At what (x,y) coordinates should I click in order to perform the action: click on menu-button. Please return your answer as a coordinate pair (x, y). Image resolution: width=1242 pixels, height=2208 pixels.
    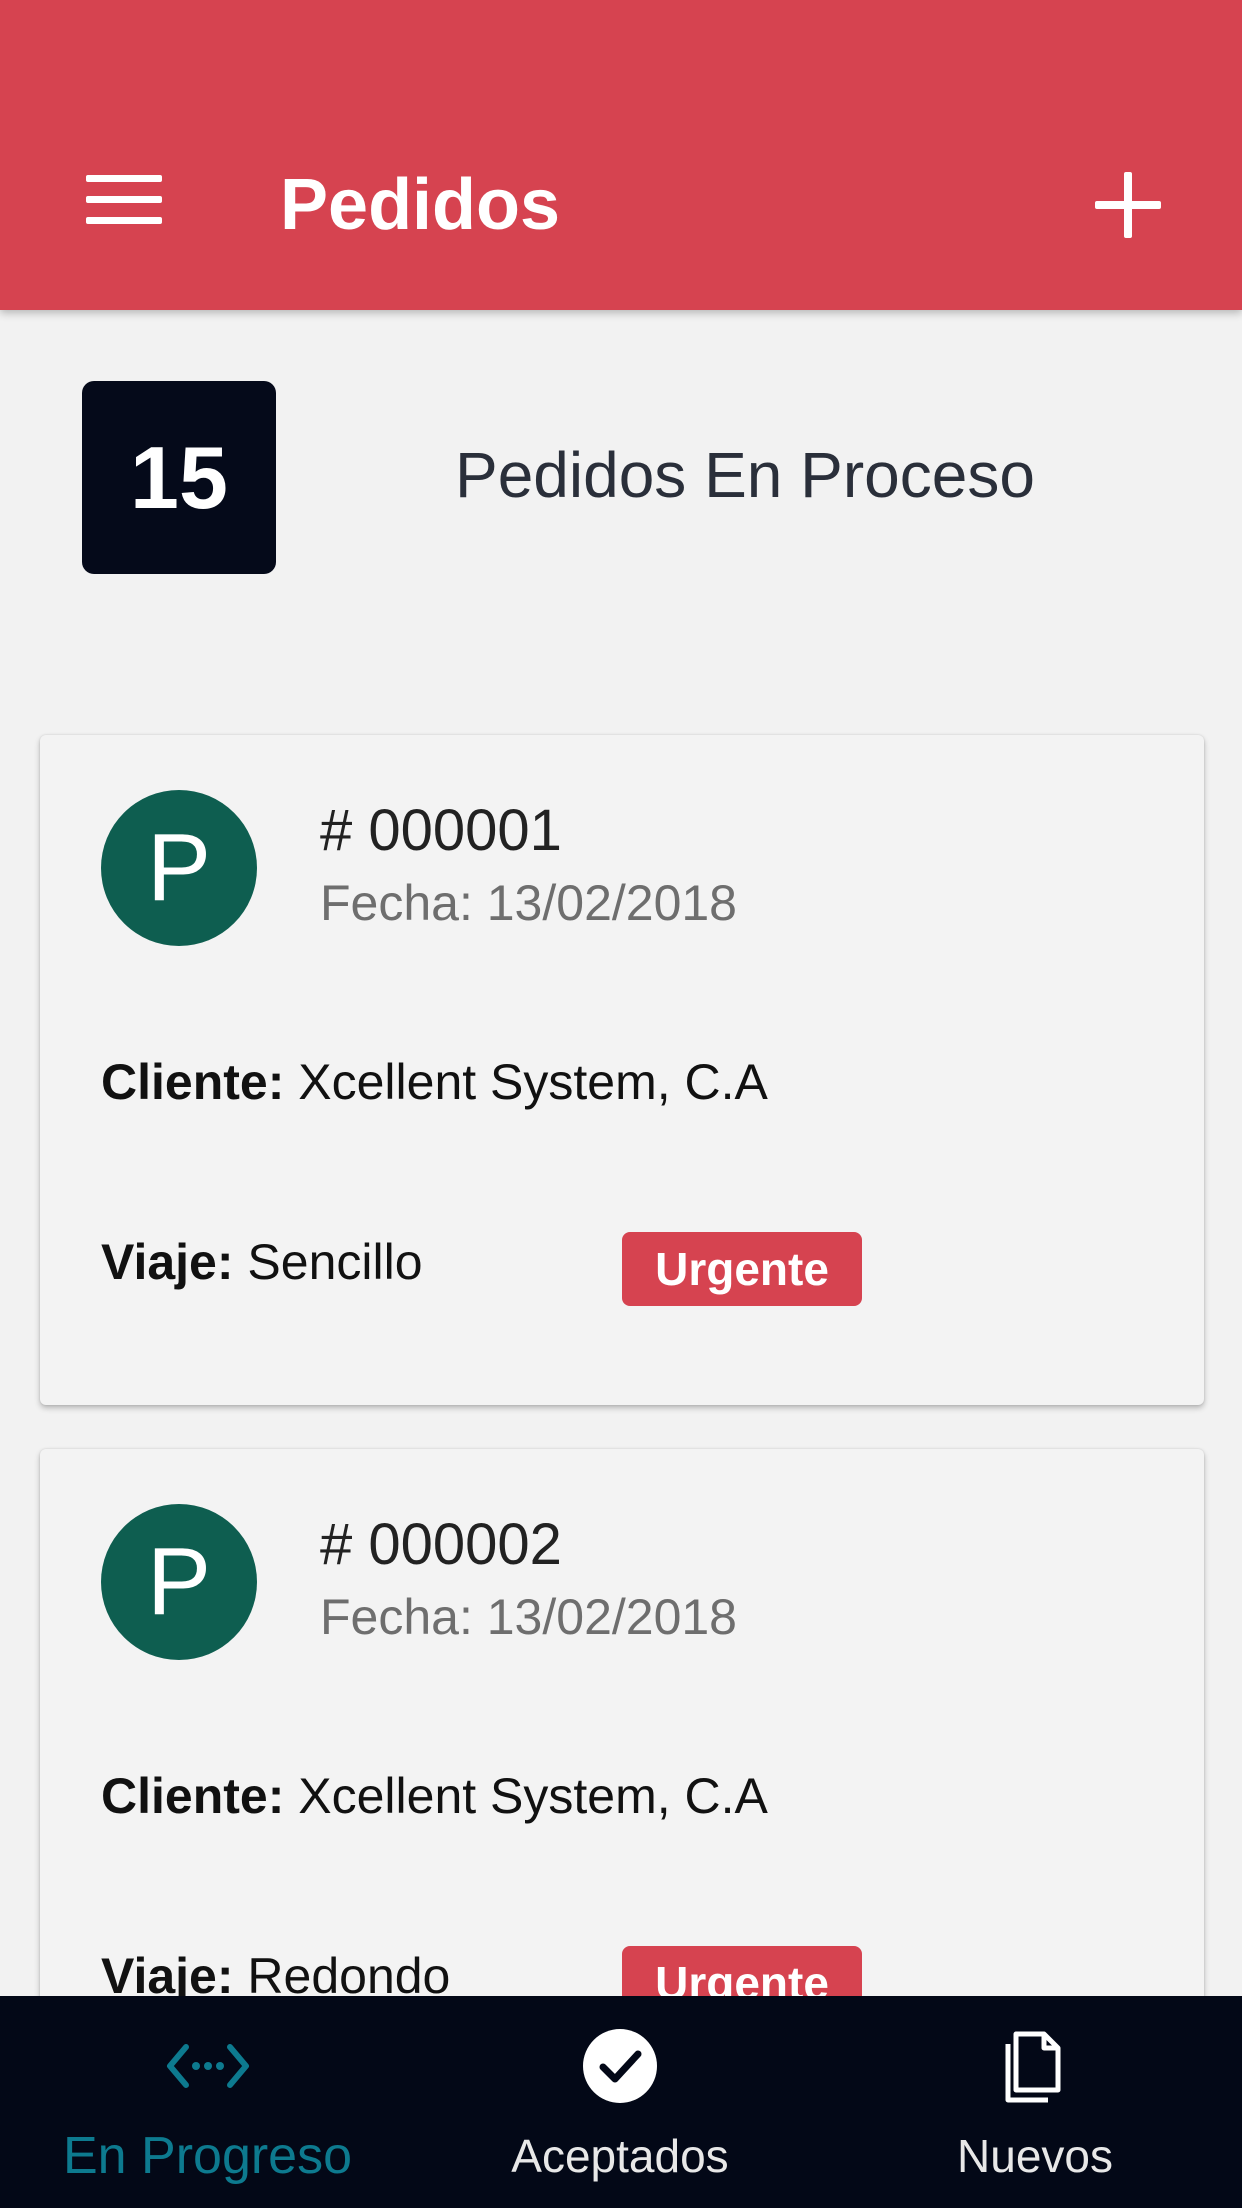
    Looking at the image, I should click on (124, 200).